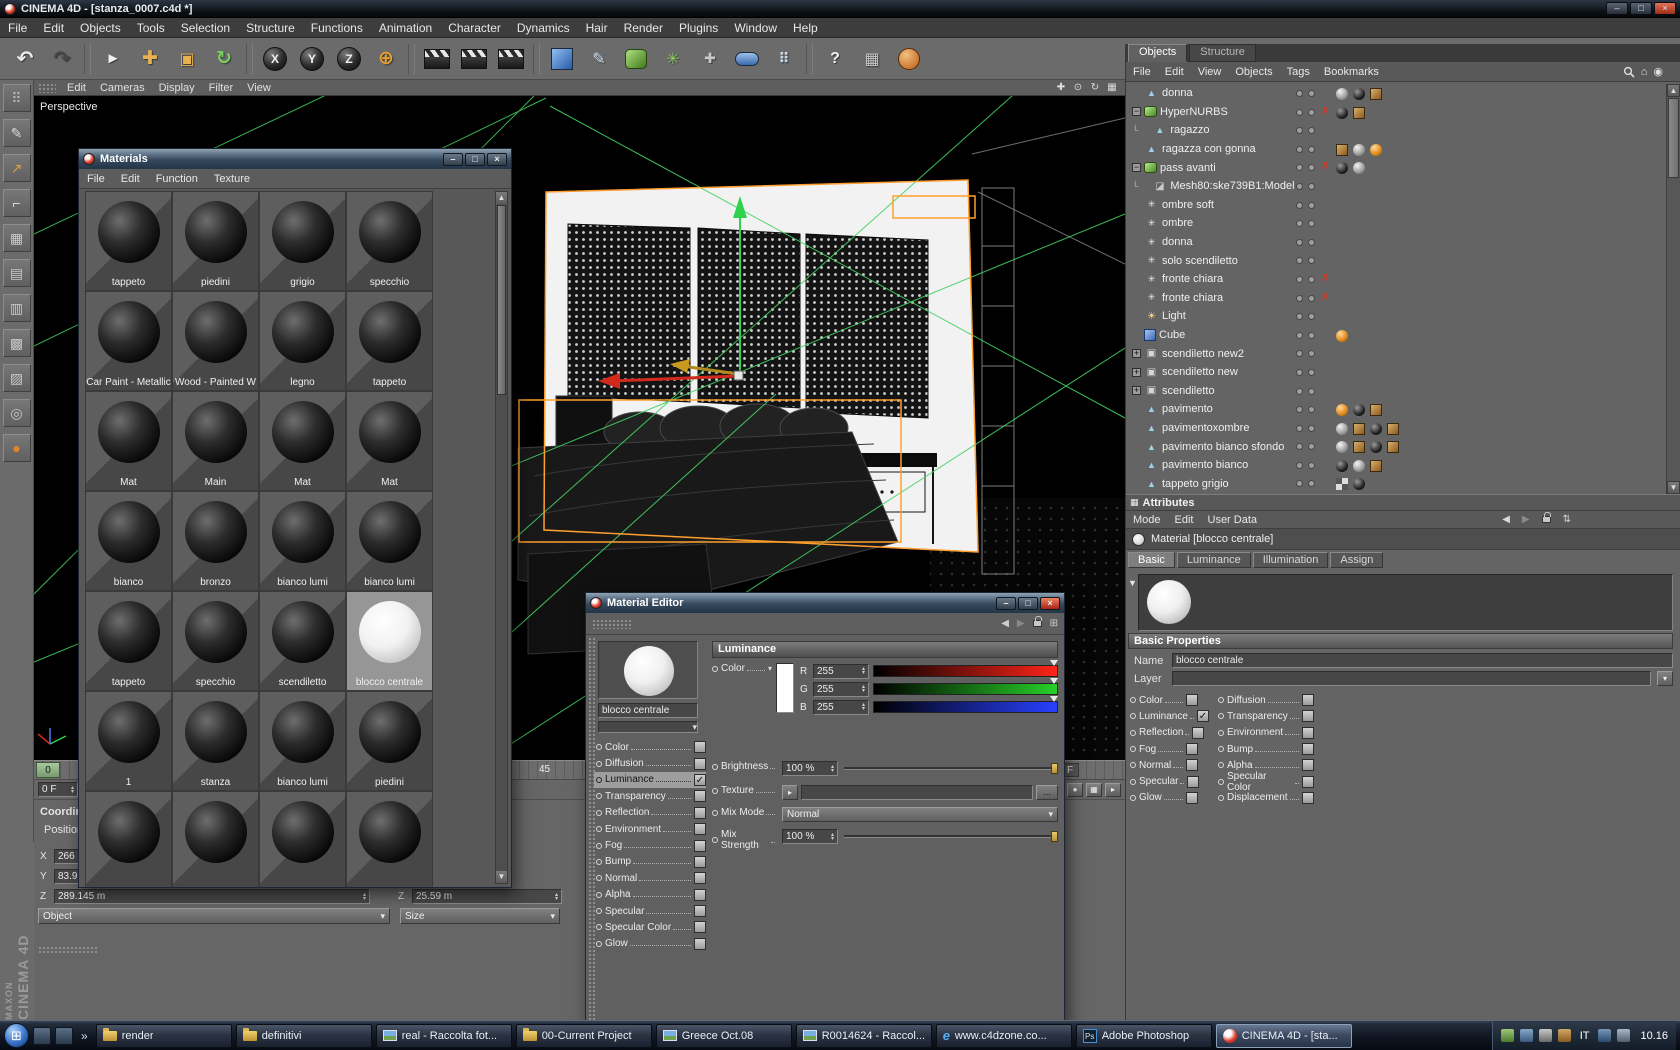  I want to click on coordinate-system-button: ⊕, so click(386, 59).